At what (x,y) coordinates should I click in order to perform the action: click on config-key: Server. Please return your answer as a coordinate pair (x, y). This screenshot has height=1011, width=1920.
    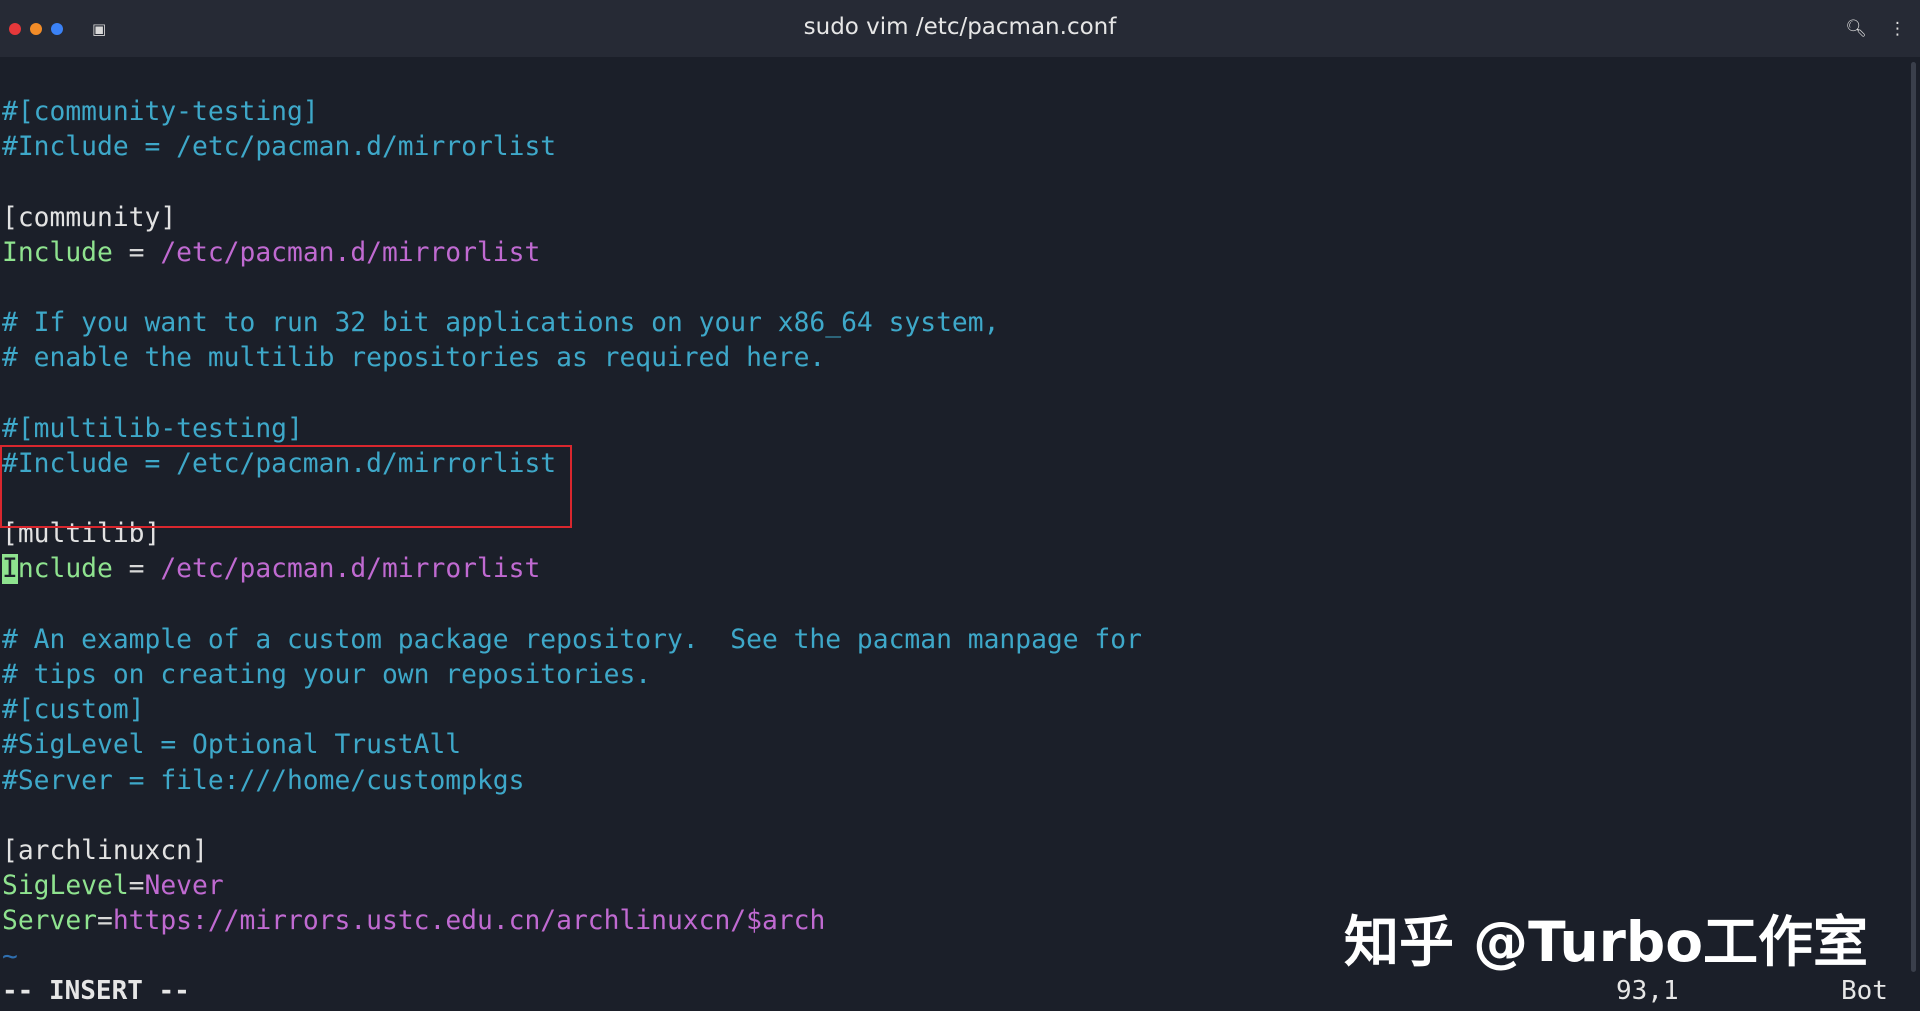
    Looking at the image, I should click on (49, 921).